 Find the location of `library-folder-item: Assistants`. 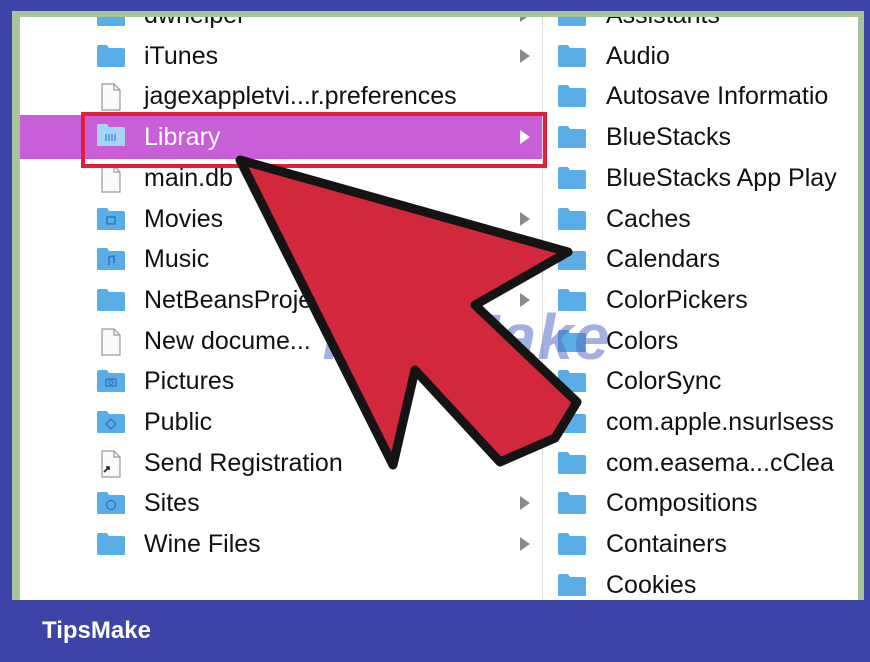

library-folder-item: Assistants is located at coordinates (700, 26).